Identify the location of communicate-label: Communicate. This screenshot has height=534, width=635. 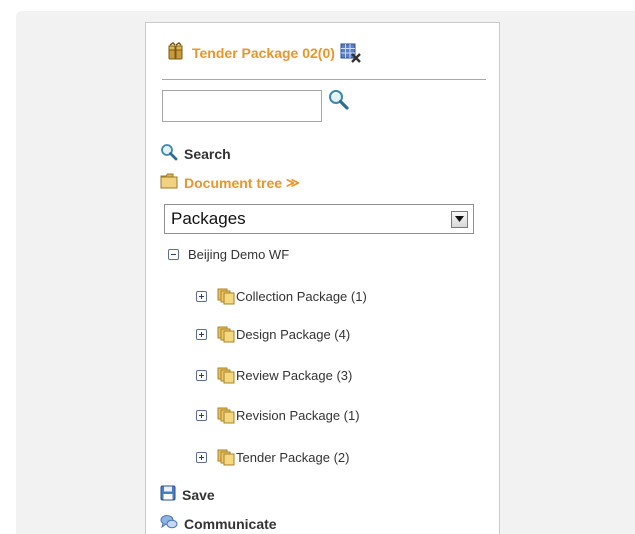
(230, 523).